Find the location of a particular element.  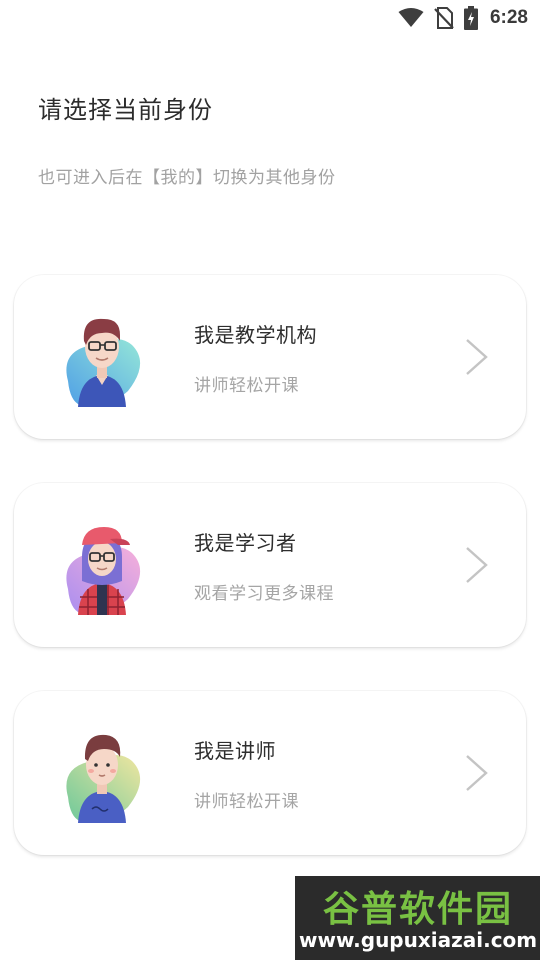

role-description: 观看学习更多课程 is located at coordinates (264, 594).